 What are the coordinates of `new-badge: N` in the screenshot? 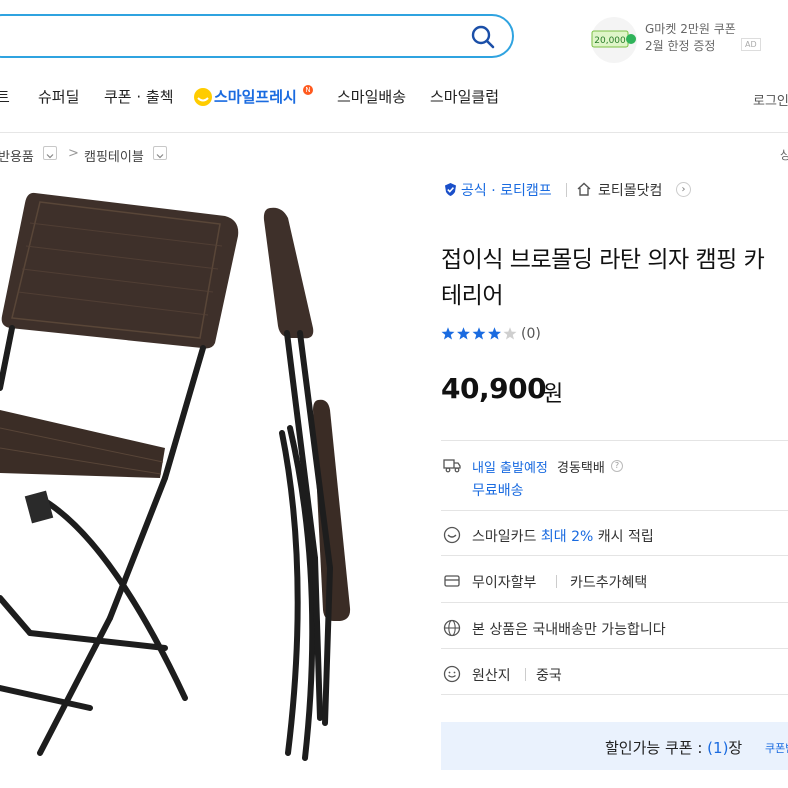 It's located at (308, 90).